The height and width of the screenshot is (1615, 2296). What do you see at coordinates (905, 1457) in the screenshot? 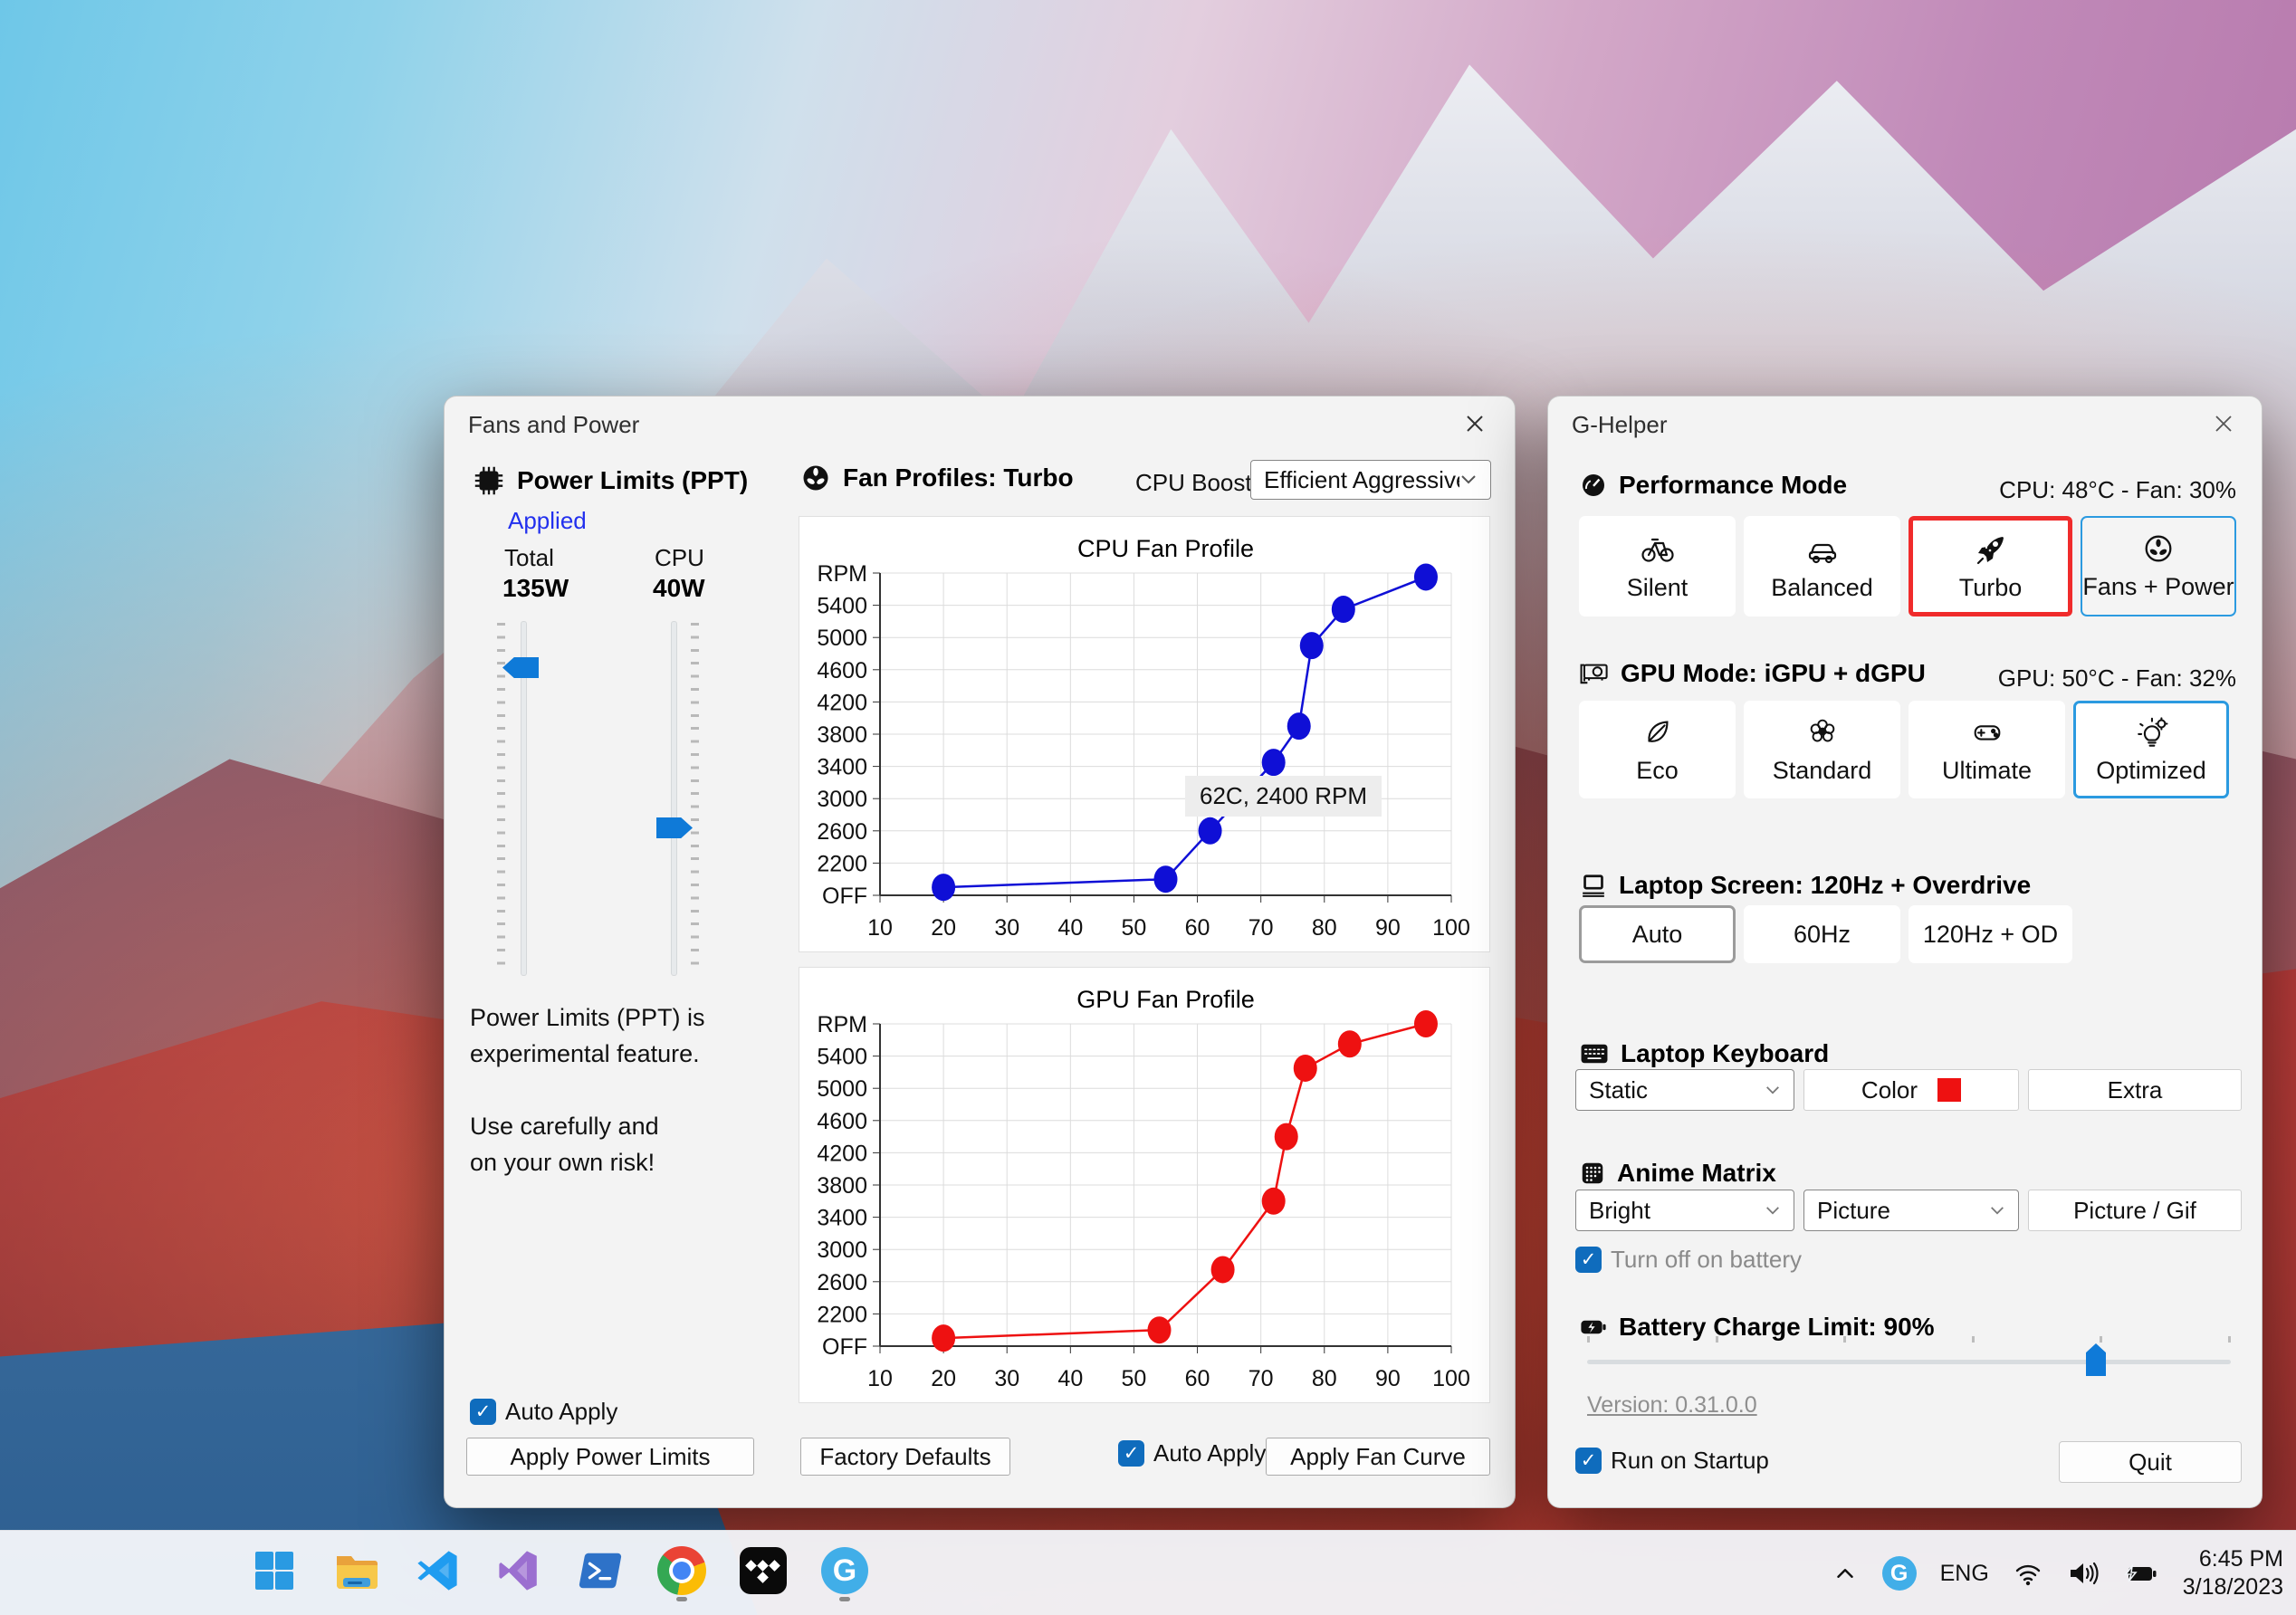
I see `factory-defaults-button: Factory Defaults` at bounding box center [905, 1457].